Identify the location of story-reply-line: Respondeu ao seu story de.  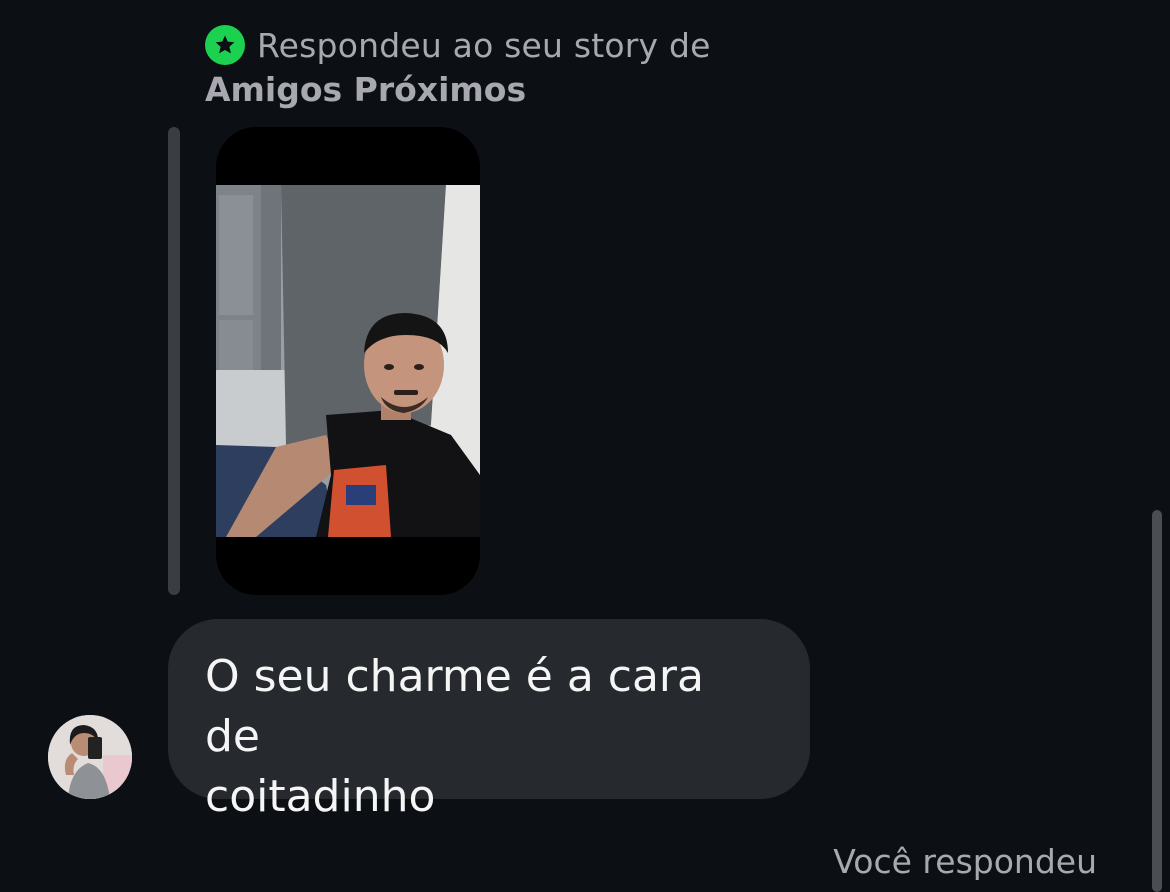
(555, 45).